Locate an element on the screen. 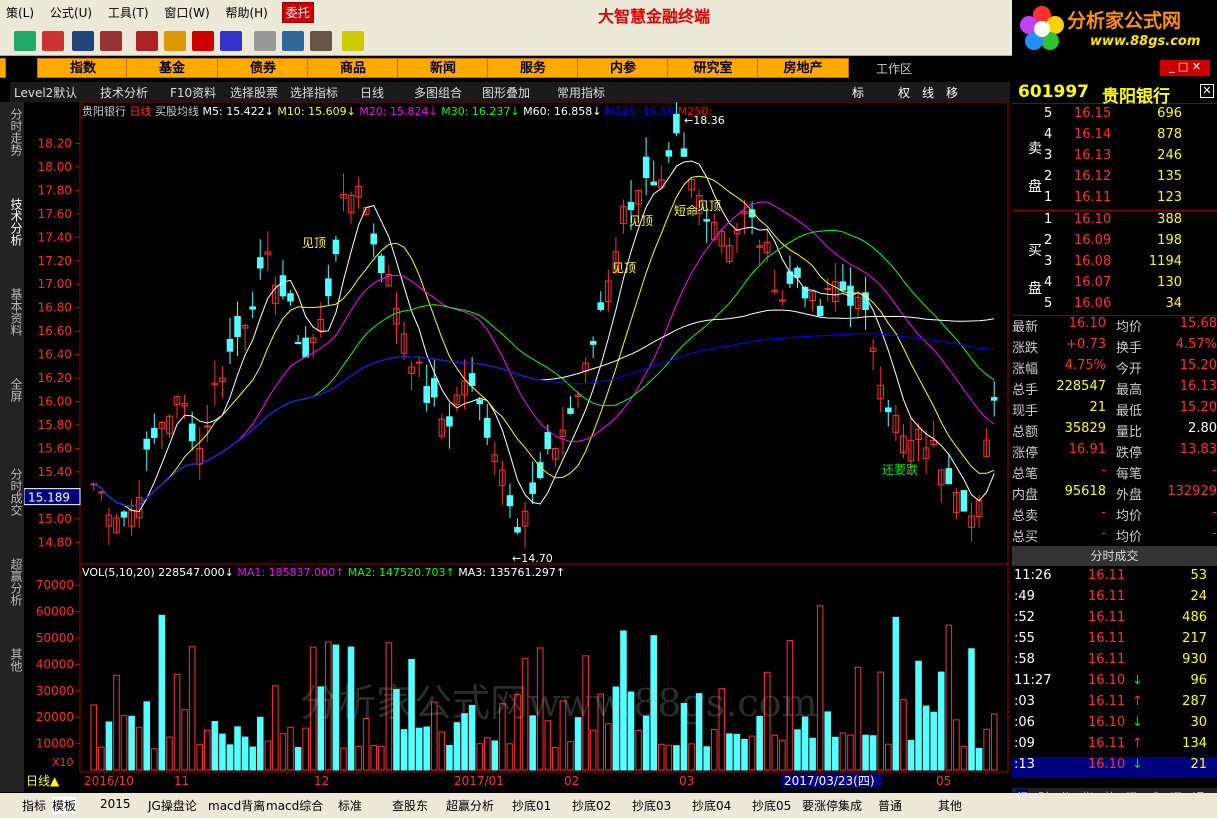 Image resolution: width=1217 pixels, height=818 pixels. nav-service: 服务 is located at coordinates (533, 68).